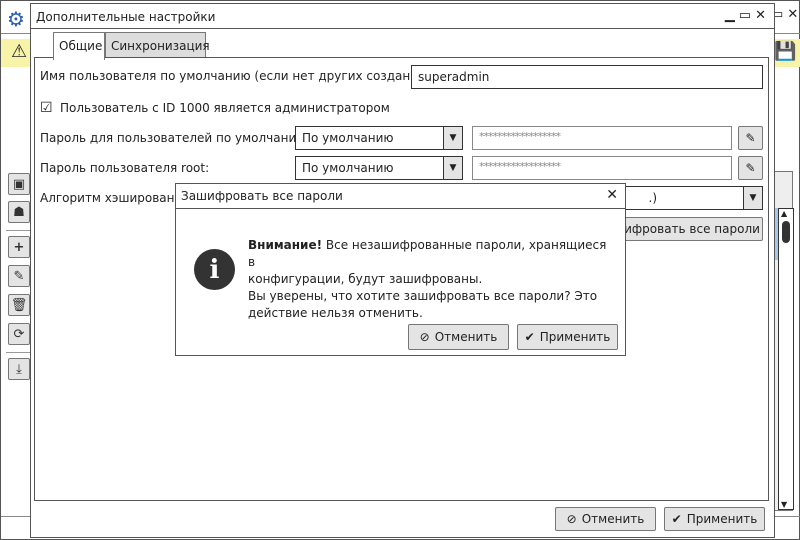  I want to click on warning-icon: ⚠, so click(19, 51).